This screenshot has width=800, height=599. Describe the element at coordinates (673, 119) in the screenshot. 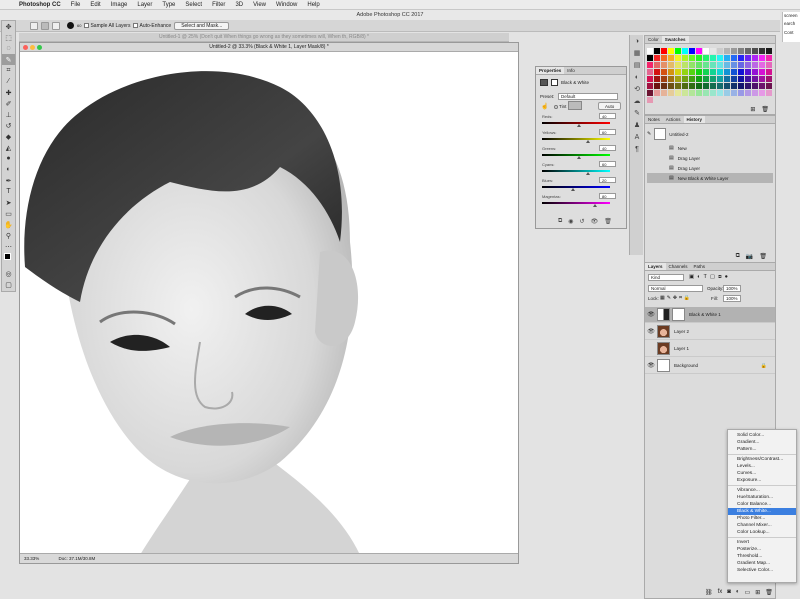

I see `tab-actions: Actions` at that location.